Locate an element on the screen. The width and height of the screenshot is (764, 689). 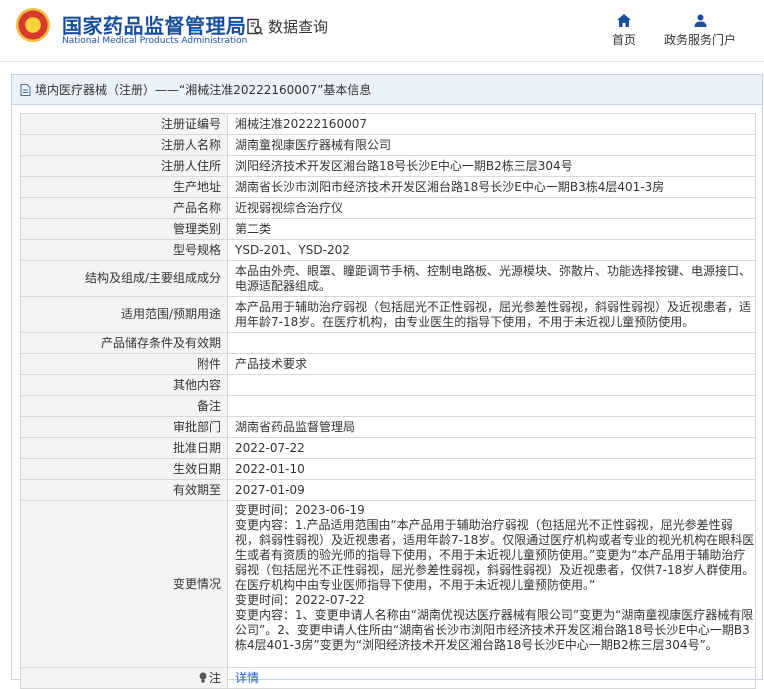
field-label: 管理类别 is located at coordinates (124, 229).